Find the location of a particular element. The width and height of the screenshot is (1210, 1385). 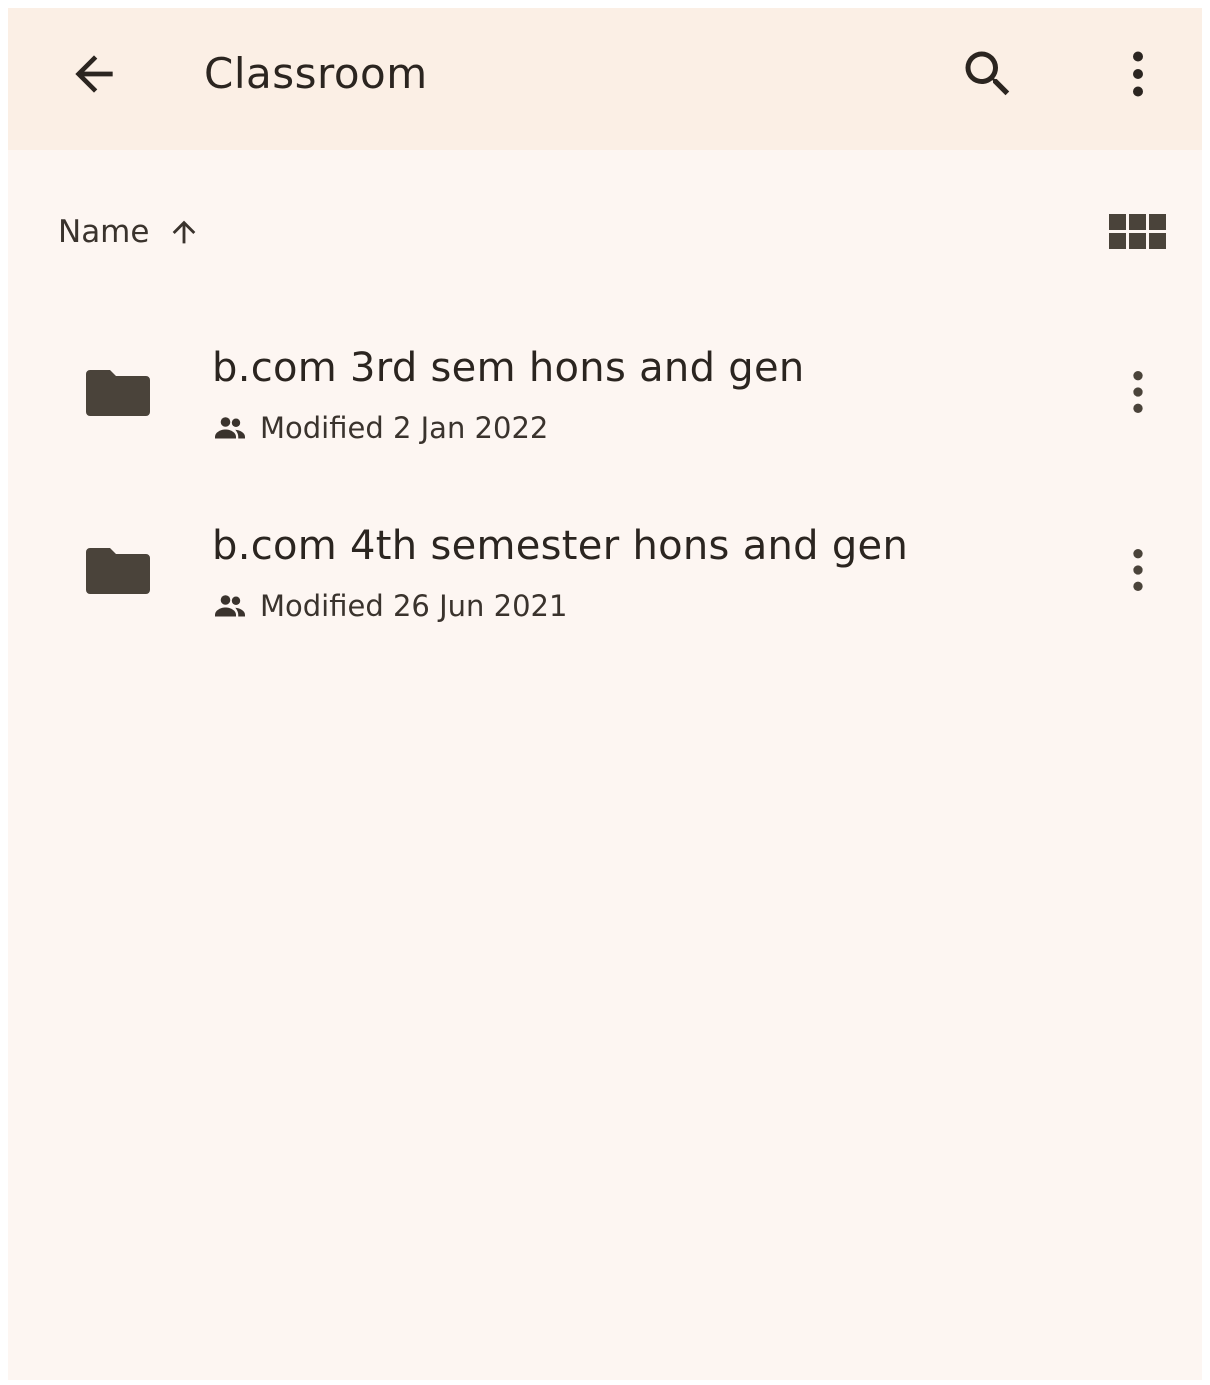

back-button is located at coordinates (94, 74).